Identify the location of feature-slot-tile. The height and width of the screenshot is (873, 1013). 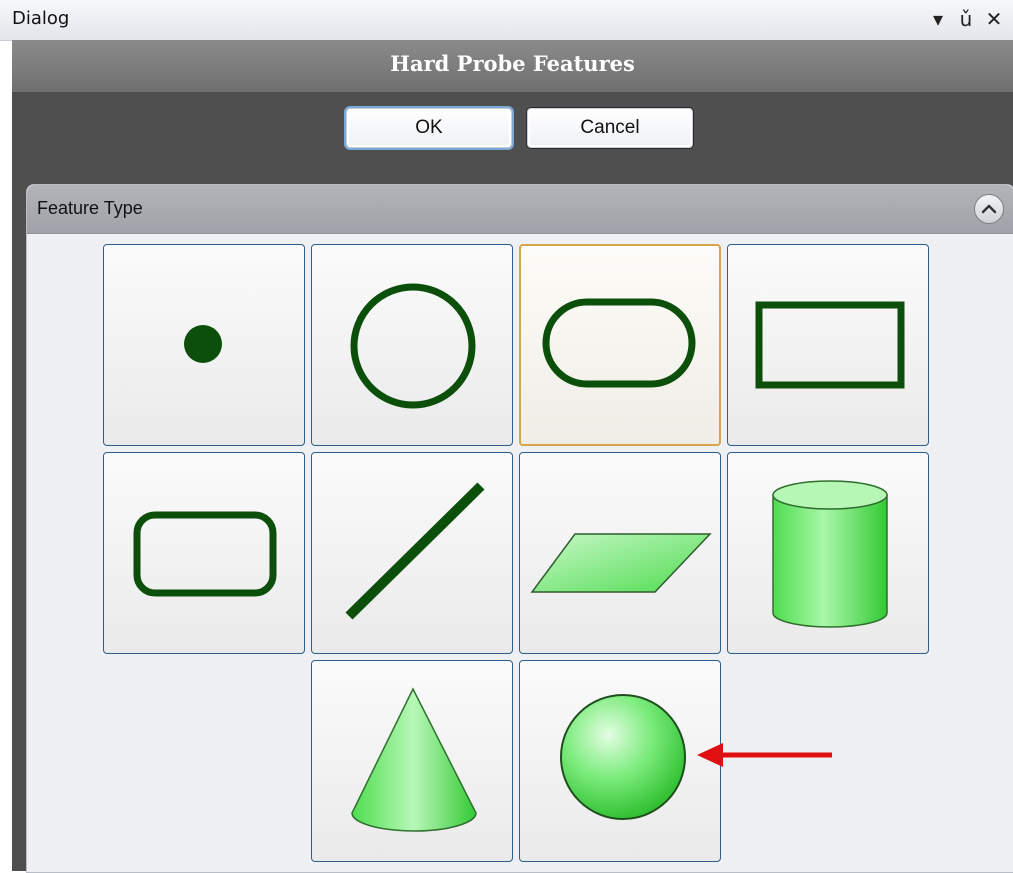
(620, 345).